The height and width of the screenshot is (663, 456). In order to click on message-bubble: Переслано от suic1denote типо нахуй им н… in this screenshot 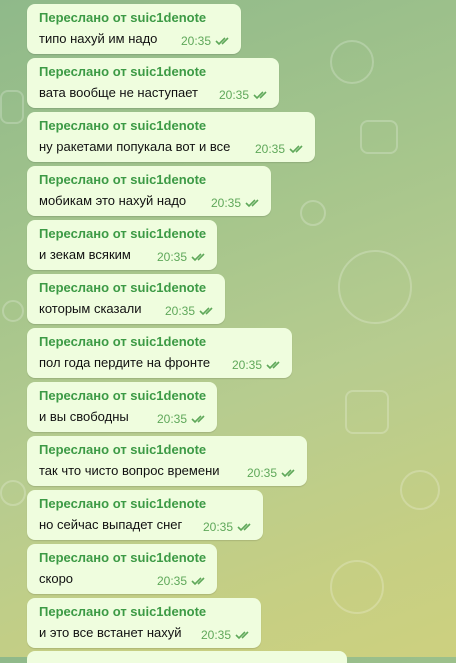, I will do `click(134, 29)`.